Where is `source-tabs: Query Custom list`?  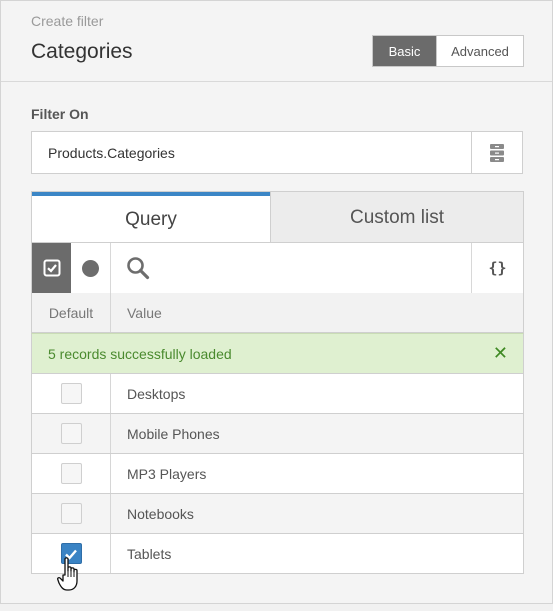 source-tabs: Query Custom list is located at coordinates (277, 217).